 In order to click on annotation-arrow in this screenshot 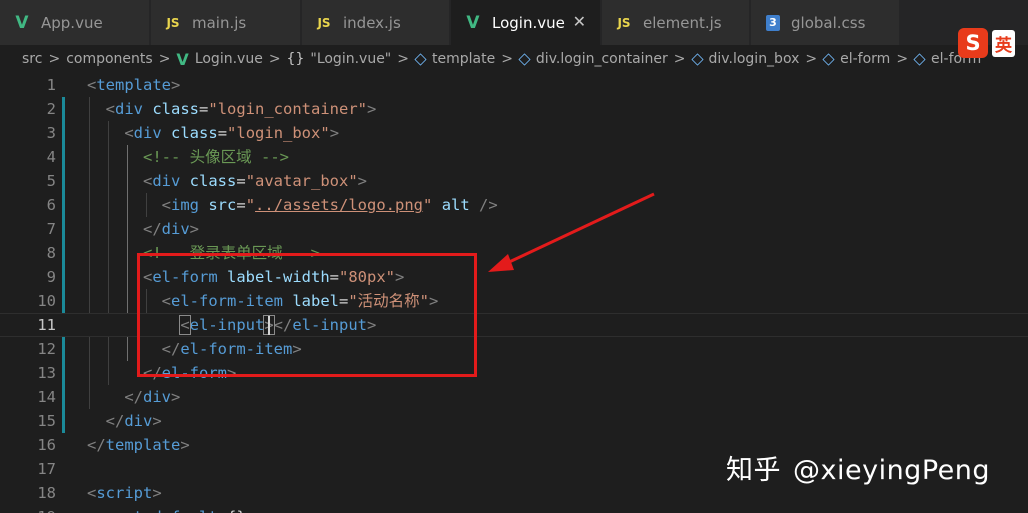, I will do `click(571, 232)`.